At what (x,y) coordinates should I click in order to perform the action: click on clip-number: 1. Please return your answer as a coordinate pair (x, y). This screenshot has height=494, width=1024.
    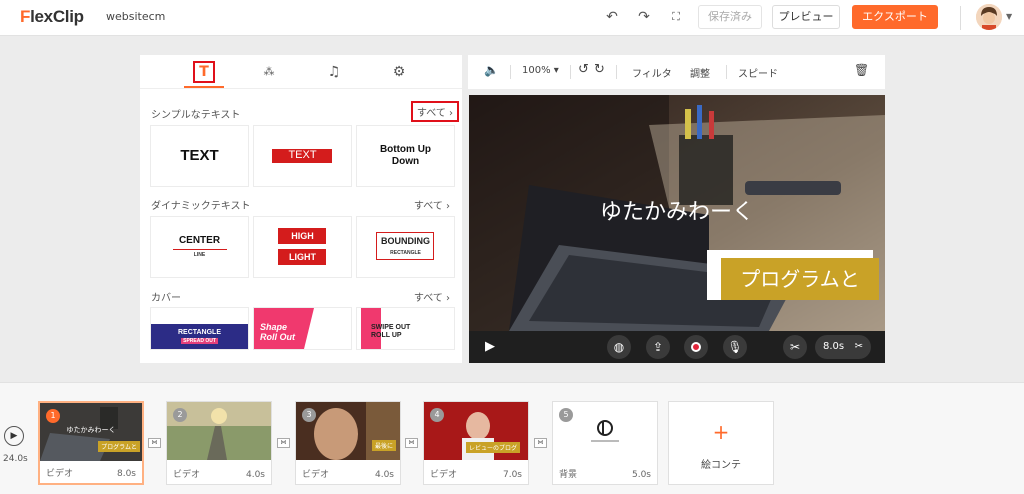
    Looking at the image, I should click on (53, 416).